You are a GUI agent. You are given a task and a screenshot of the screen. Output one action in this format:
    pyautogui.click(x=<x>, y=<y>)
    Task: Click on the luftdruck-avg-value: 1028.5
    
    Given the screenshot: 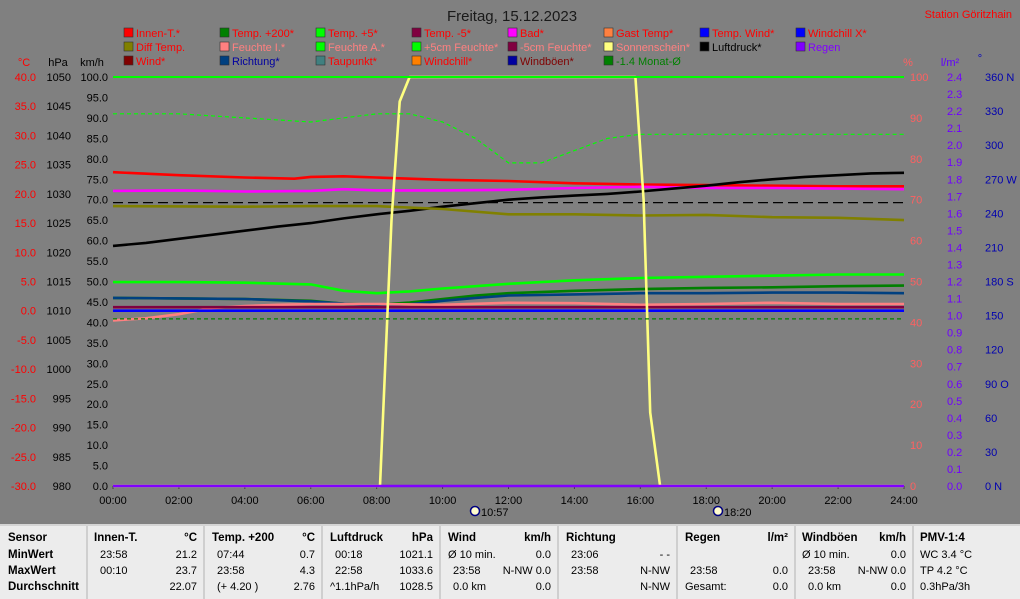 What is the action you would take?
    pyautogui.click(x=416, y=587)
    